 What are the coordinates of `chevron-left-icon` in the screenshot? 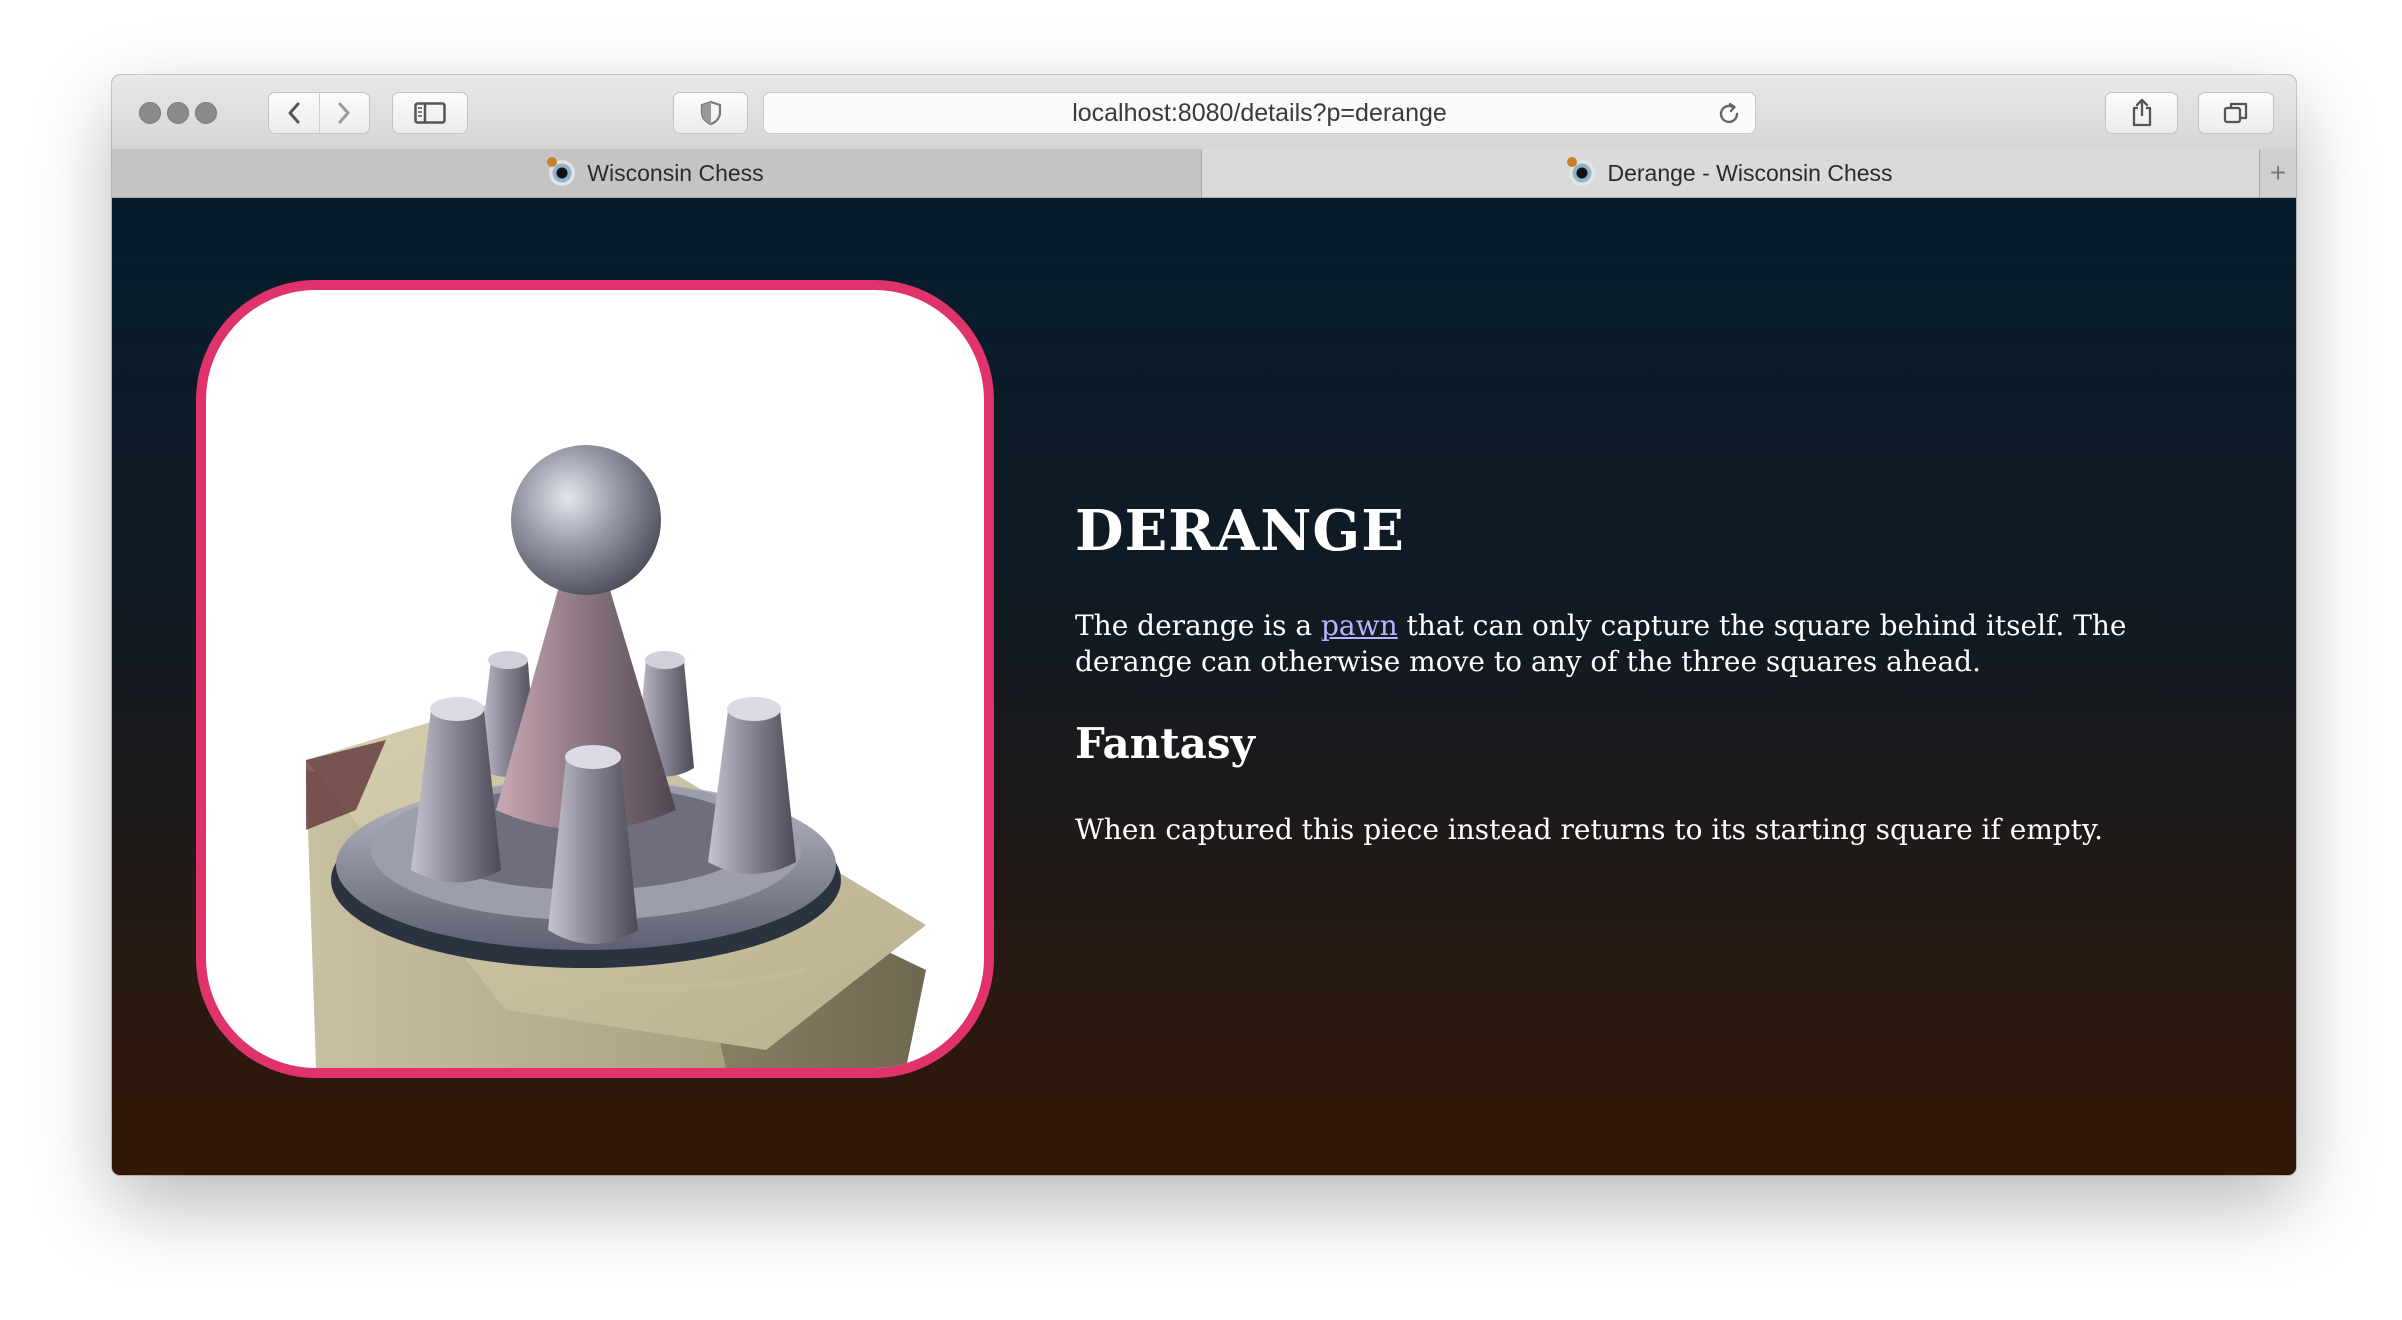 It's located at (294, 113).